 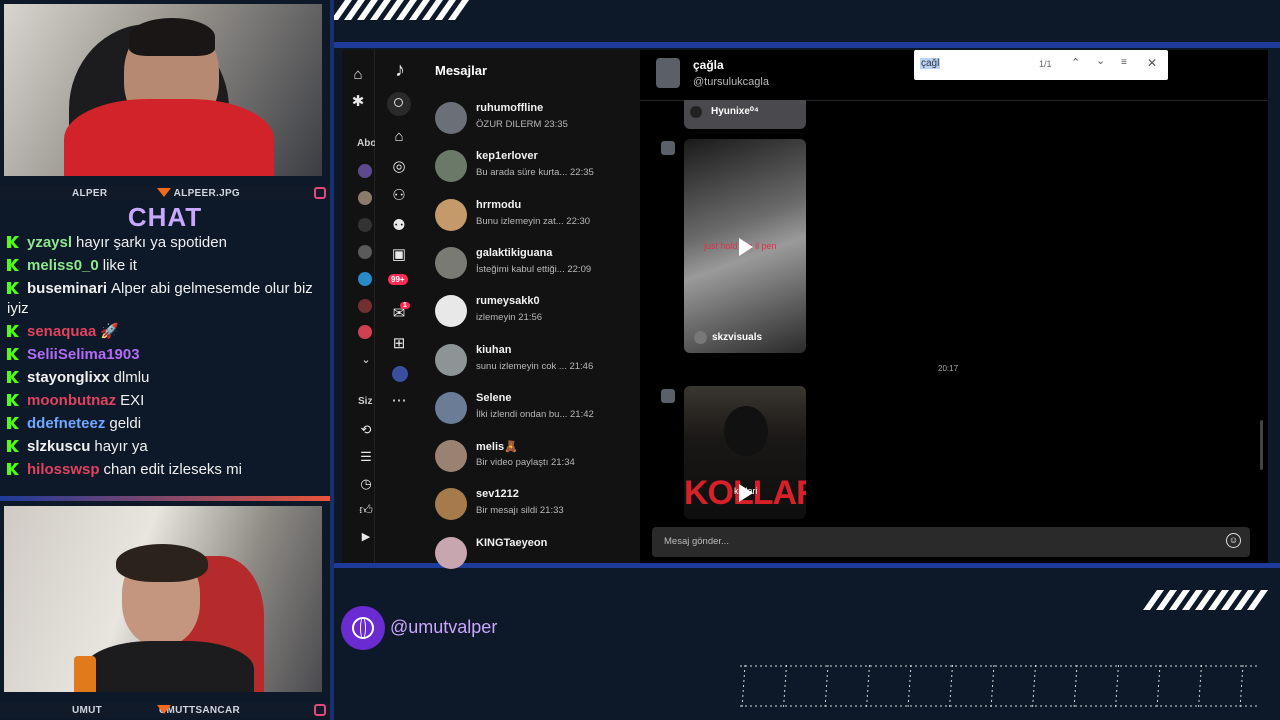 What do you see at coordinates (535, 458) in the screenshot?
I see `conversation-item: melis🧸 Bir video paylaştı 21:34` at bounding box center [535, 458].